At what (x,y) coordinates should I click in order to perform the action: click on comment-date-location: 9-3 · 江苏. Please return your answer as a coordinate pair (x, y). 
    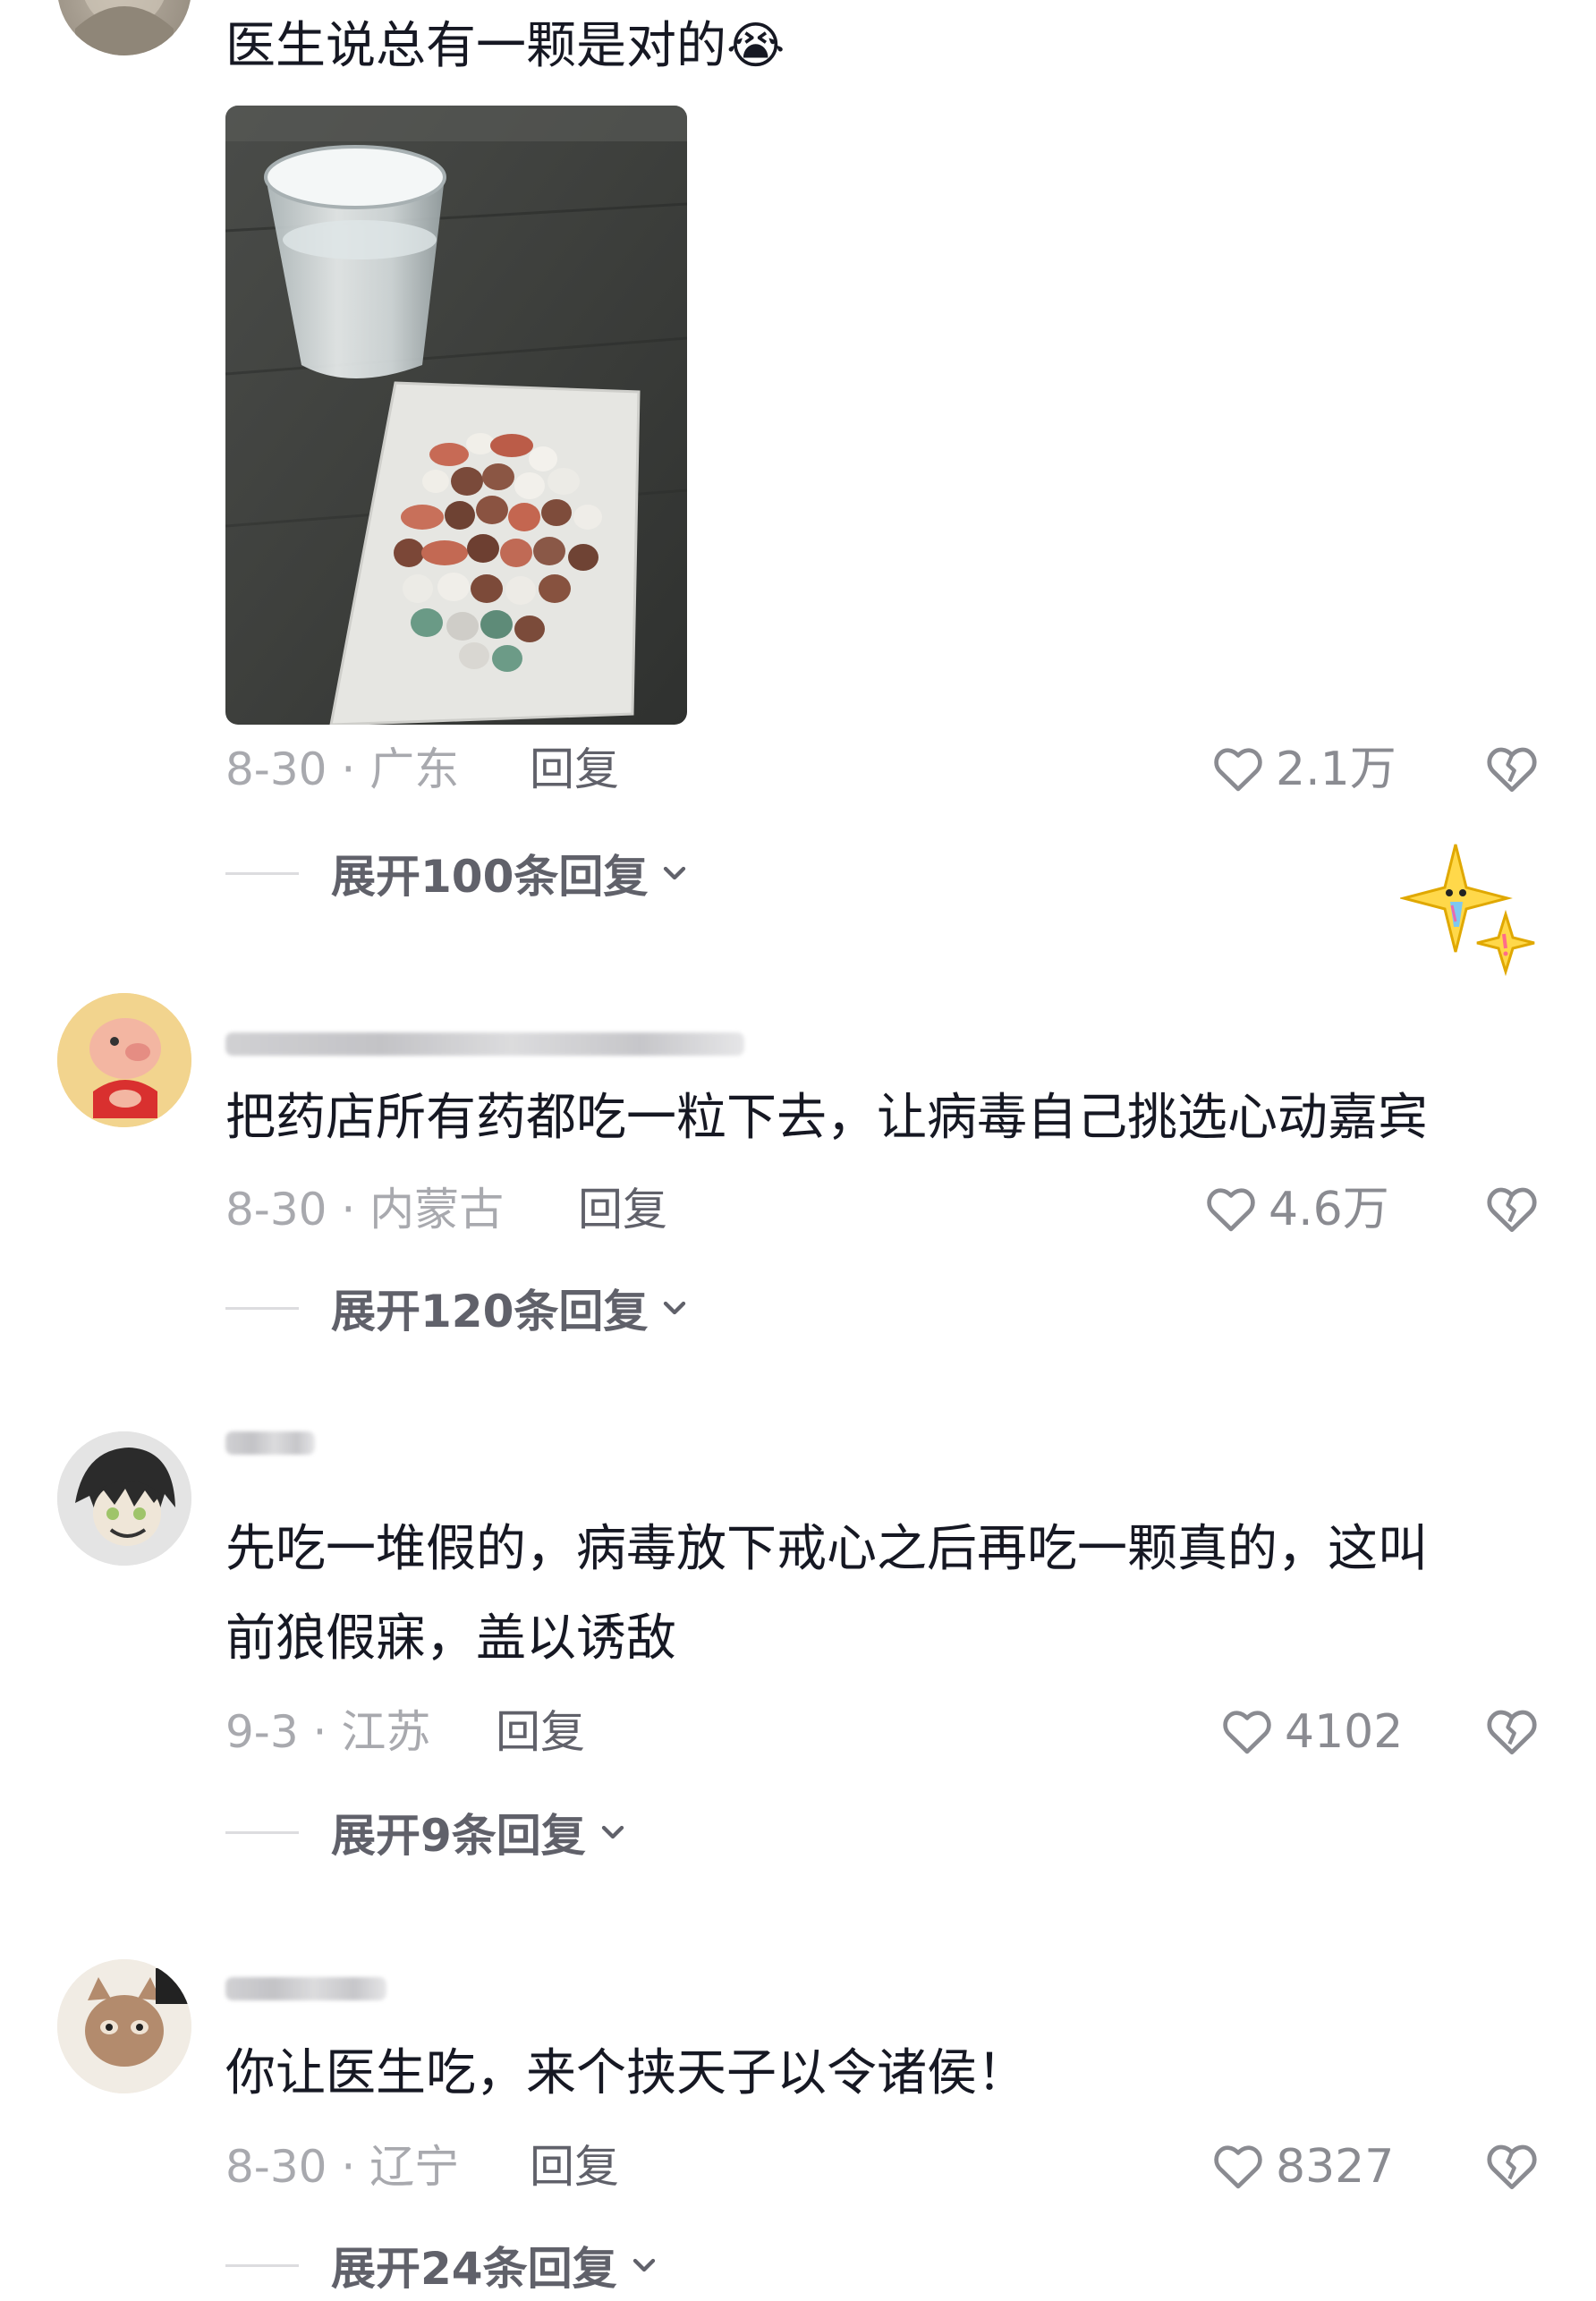
    Looking at the image, I should click on (328, 1732).